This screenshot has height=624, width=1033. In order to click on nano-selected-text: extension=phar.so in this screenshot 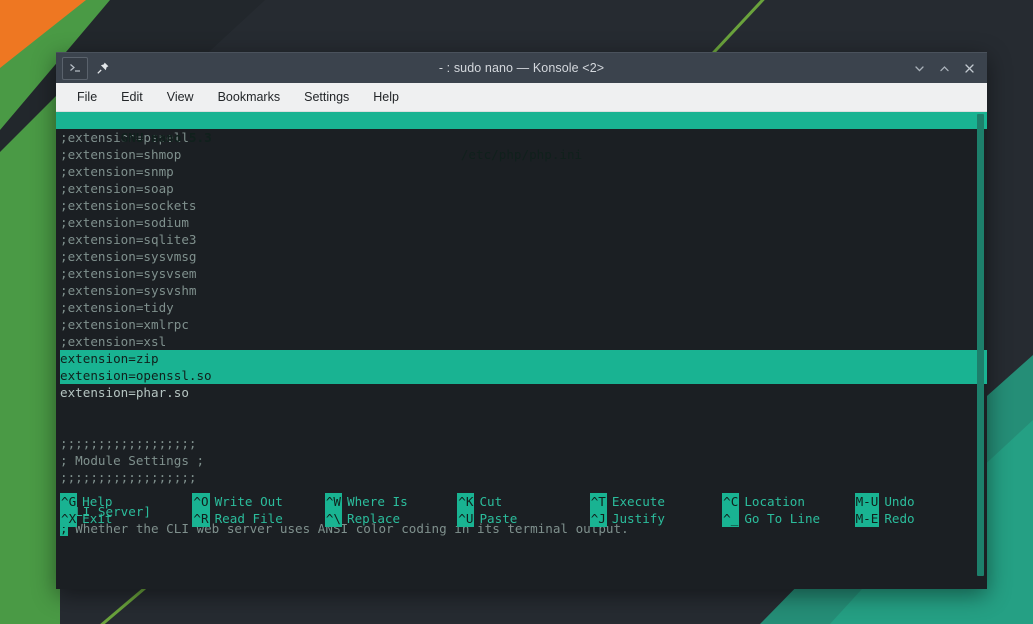, I will do `click(124, 392)`.